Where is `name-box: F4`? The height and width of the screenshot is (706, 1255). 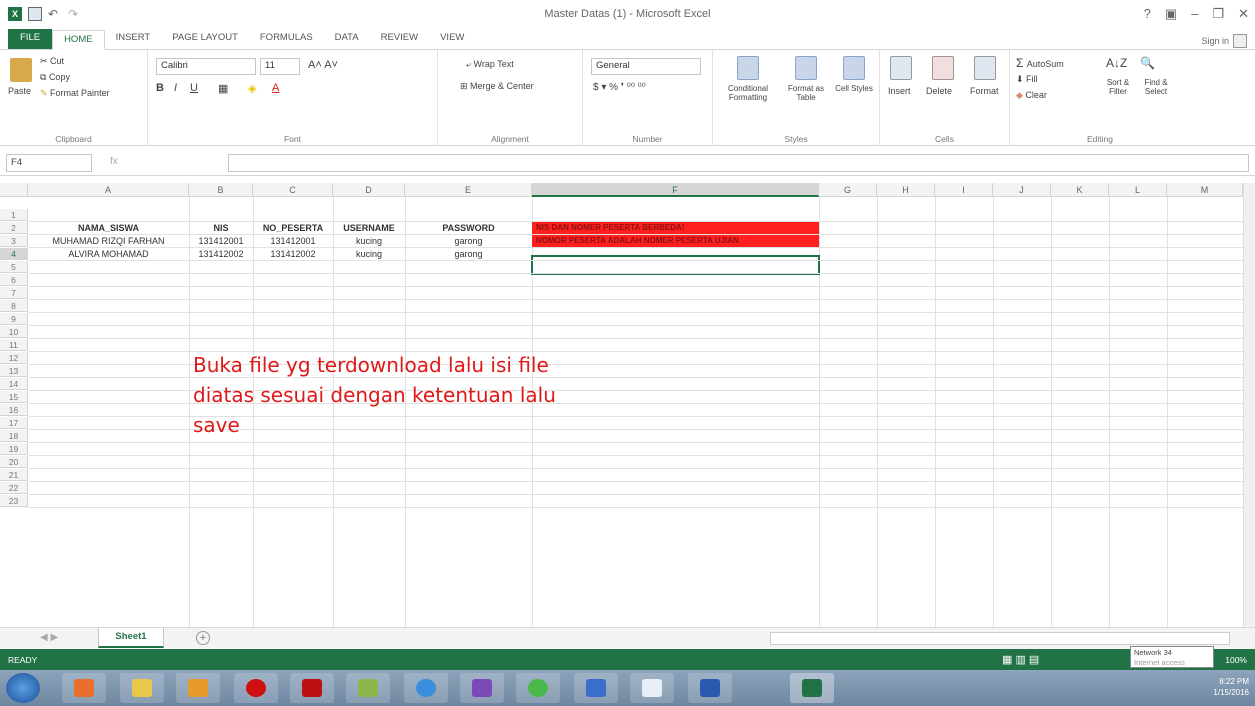 name-box: F4 is located at coordinates (49, 163).